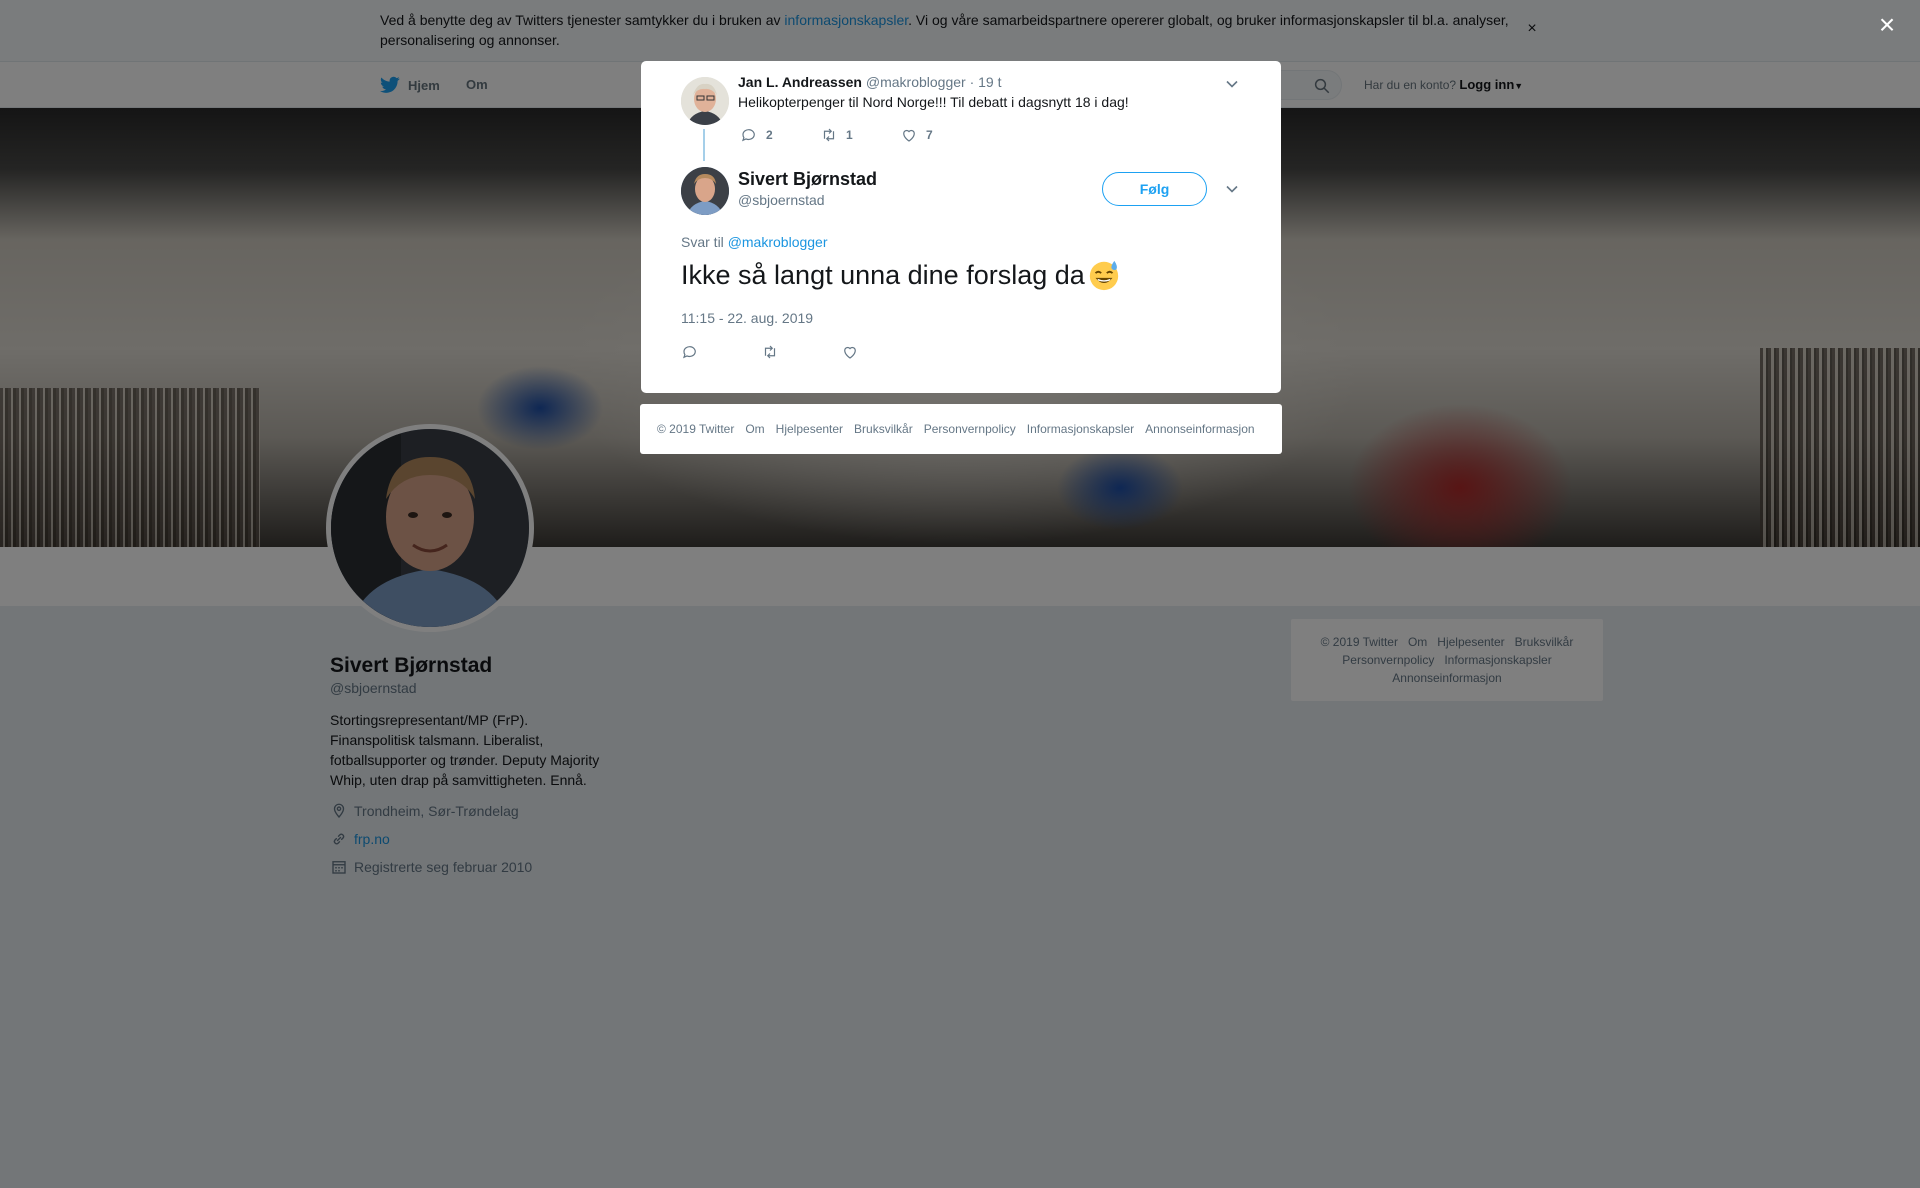 The width and height of the screenshot is (1920, 1188). Describe the element at coordinates (916, 82) in the screenshot. I see `parent-author-handle: @makroblogger` at that location.